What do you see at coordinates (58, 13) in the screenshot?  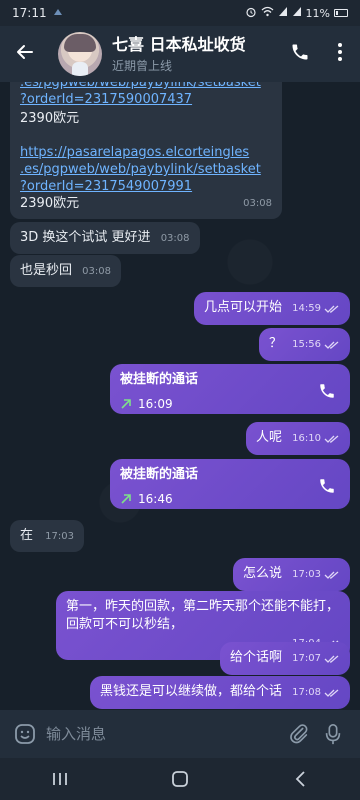 I see `notification-icon` at bounding box center [58, 13].